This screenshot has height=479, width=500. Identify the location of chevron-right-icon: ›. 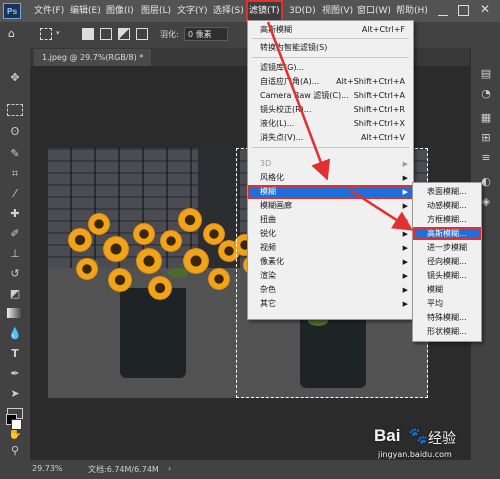
(169, 468).